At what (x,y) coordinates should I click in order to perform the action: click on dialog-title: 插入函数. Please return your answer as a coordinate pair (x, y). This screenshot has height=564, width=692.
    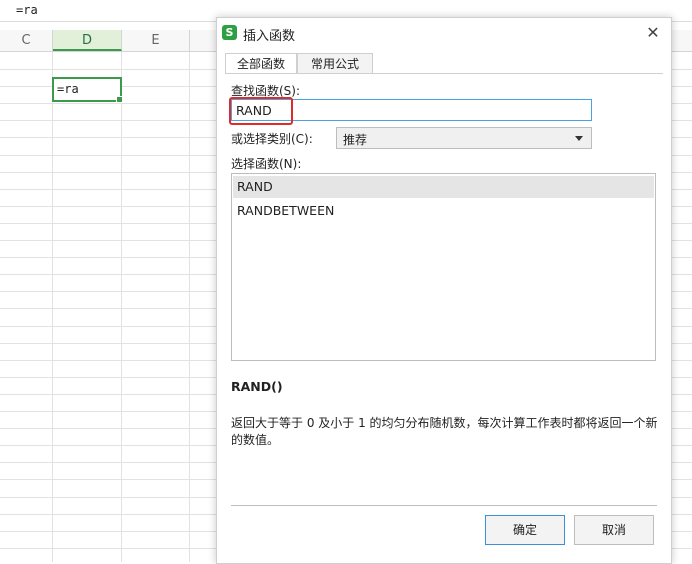
    Looking at the image, I should click on (269, 36).